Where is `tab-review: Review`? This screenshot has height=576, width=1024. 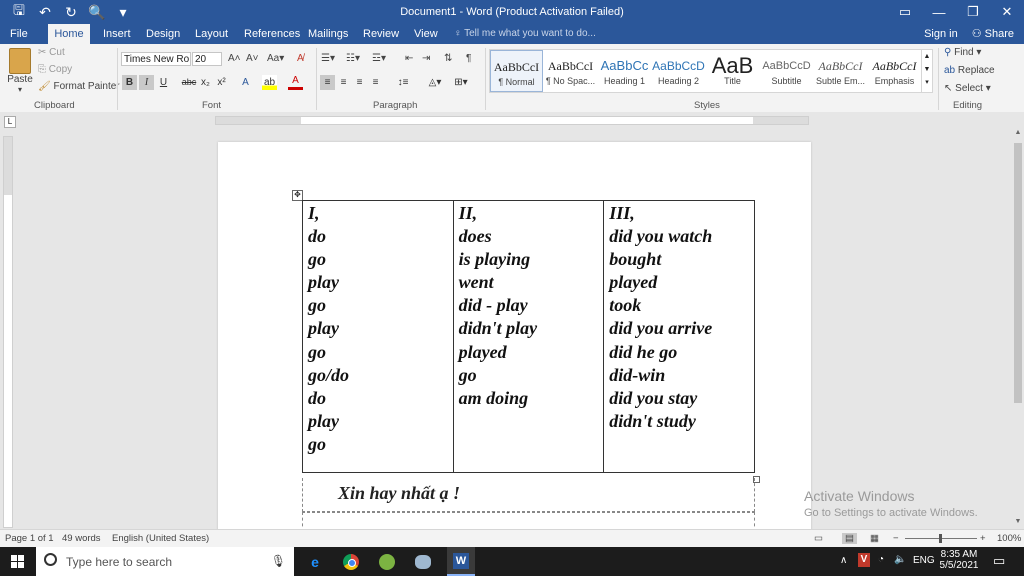 tab-review: Review is located at coordinates (381, 34).